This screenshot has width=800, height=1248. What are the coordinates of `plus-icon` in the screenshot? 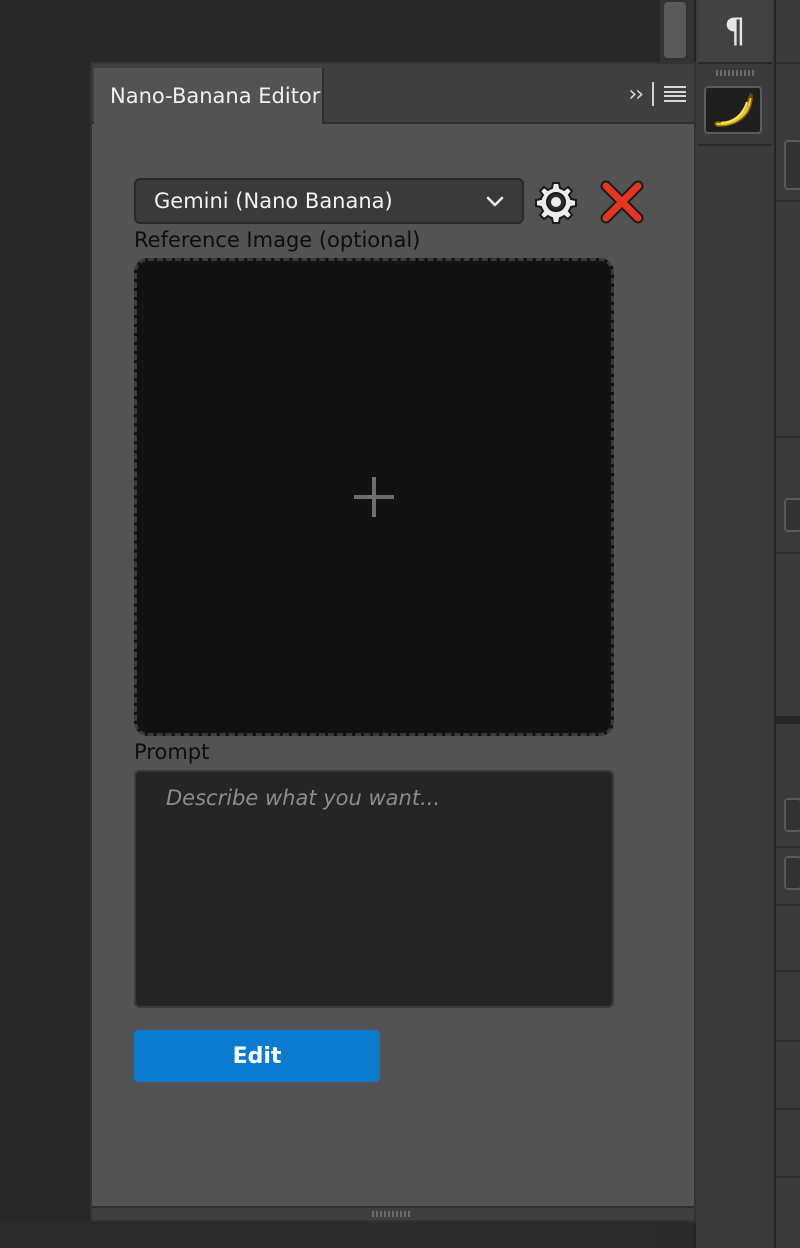 It's located at (374, 497).